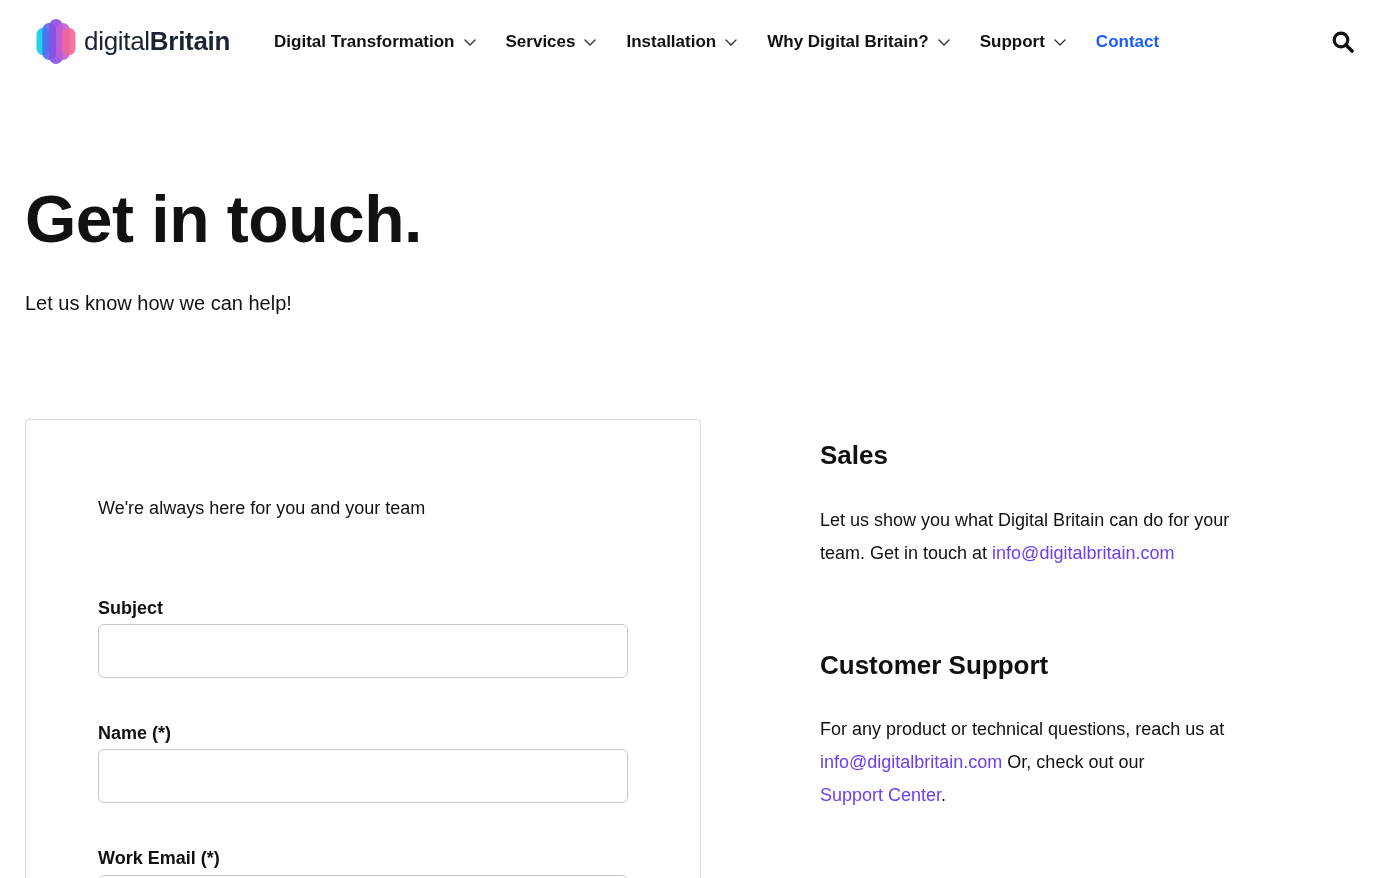 The height and width of the screenshot is (878, 1400). I want to click on nav-link: Digital Transformation, so click(375, 42).